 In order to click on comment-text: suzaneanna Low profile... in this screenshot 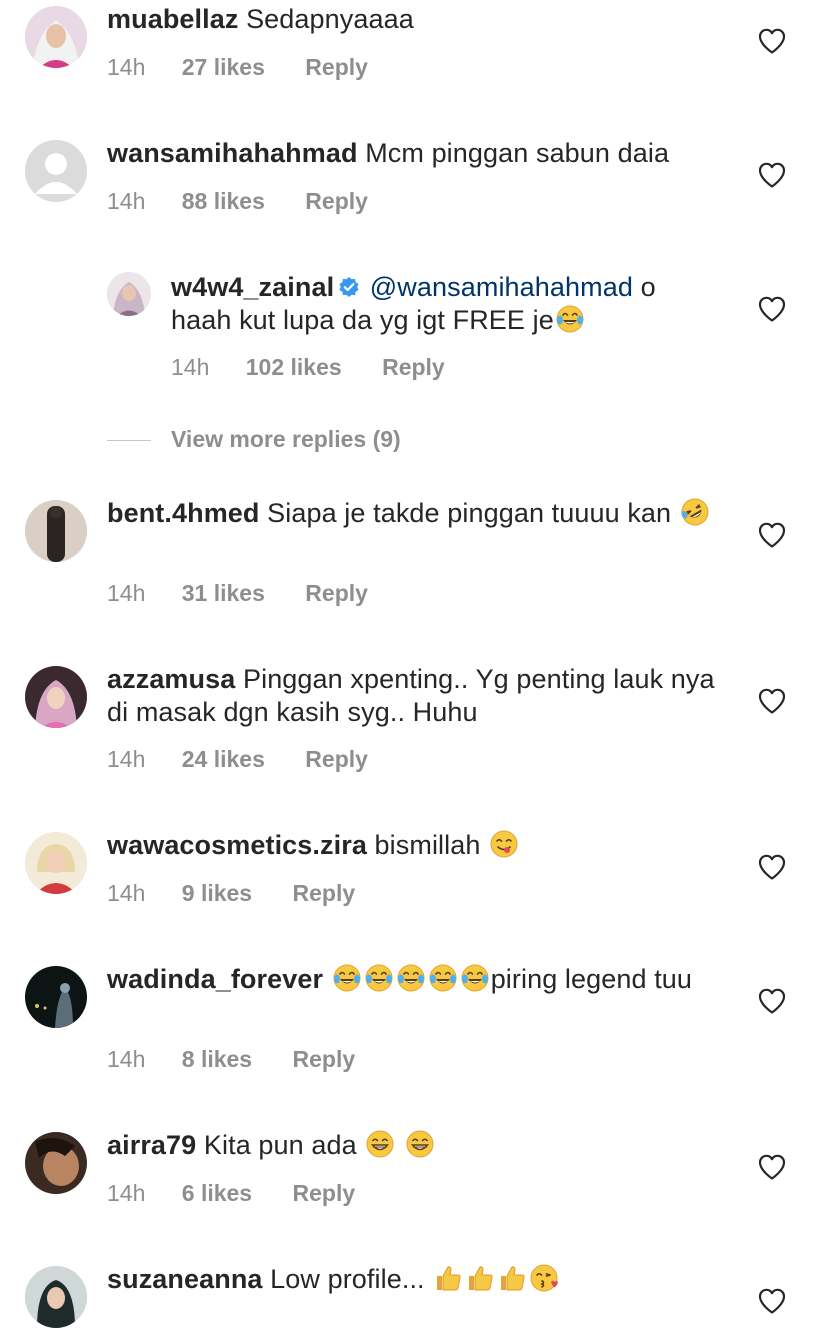, I will do `click(412, 1279)`.